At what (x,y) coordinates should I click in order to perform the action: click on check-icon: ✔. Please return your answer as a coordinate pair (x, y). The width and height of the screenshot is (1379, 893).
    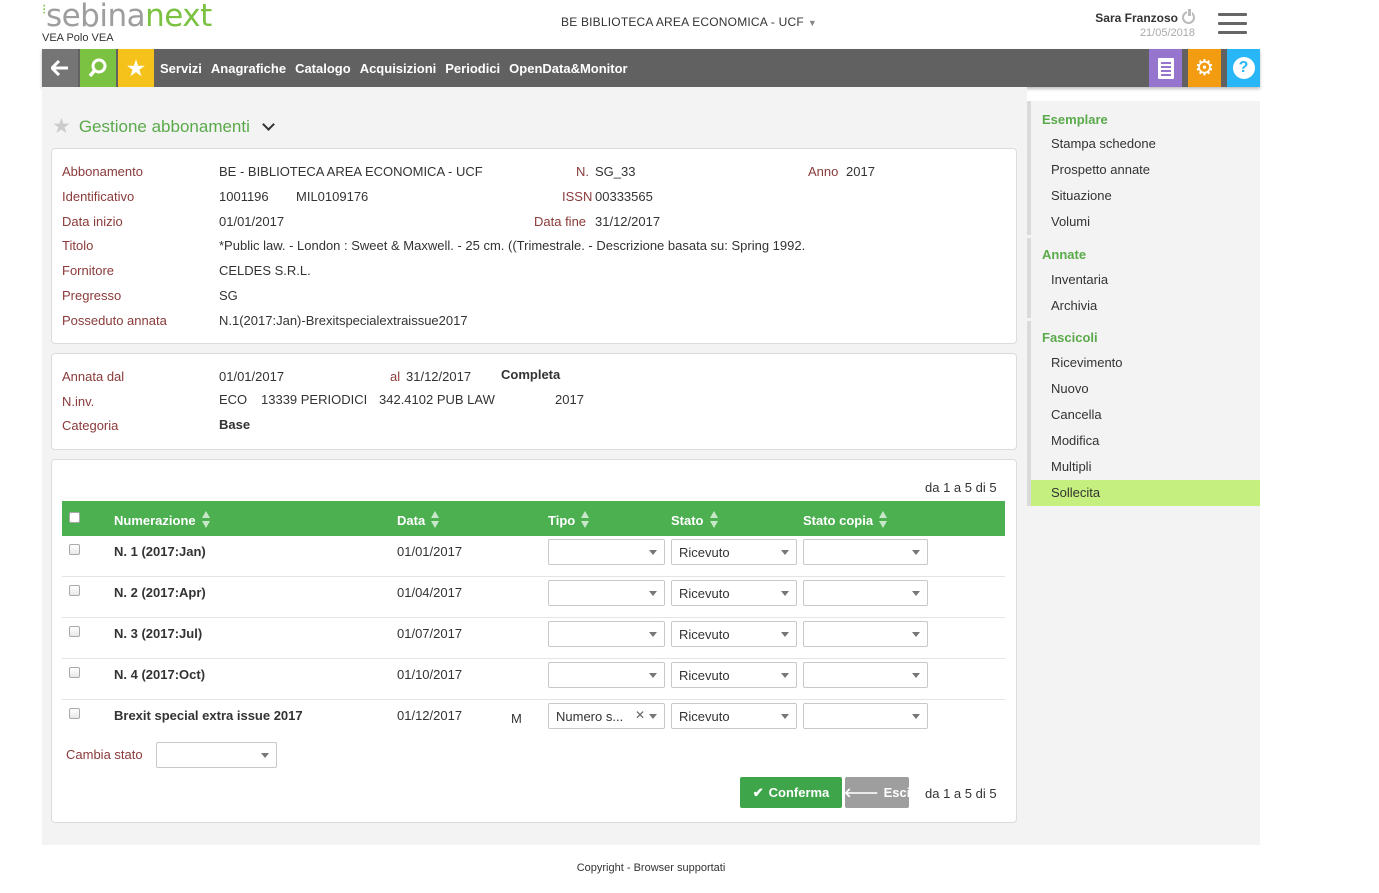
    Looking at the image, I should click on (758, 792).